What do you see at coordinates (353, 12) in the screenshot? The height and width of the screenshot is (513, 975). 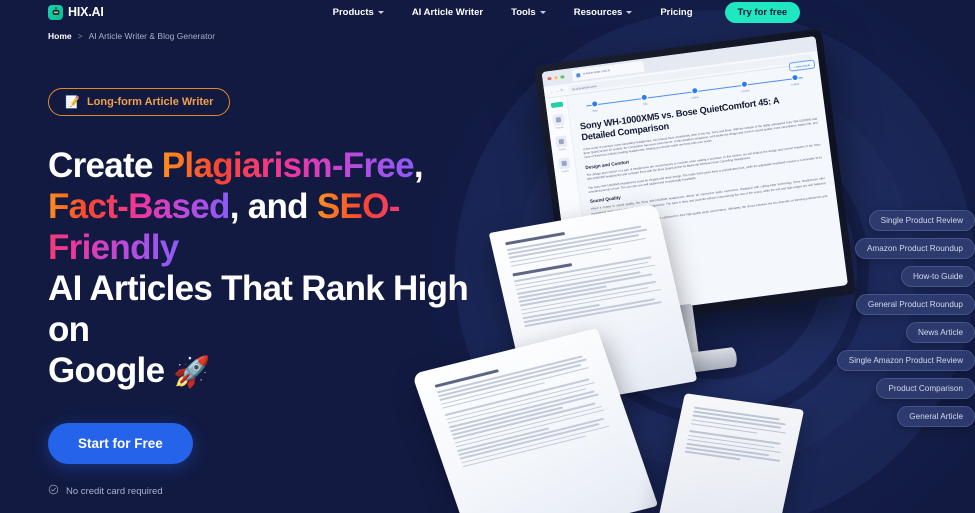 I see `nav-item-label: Products` at bounding box center [353, 12].